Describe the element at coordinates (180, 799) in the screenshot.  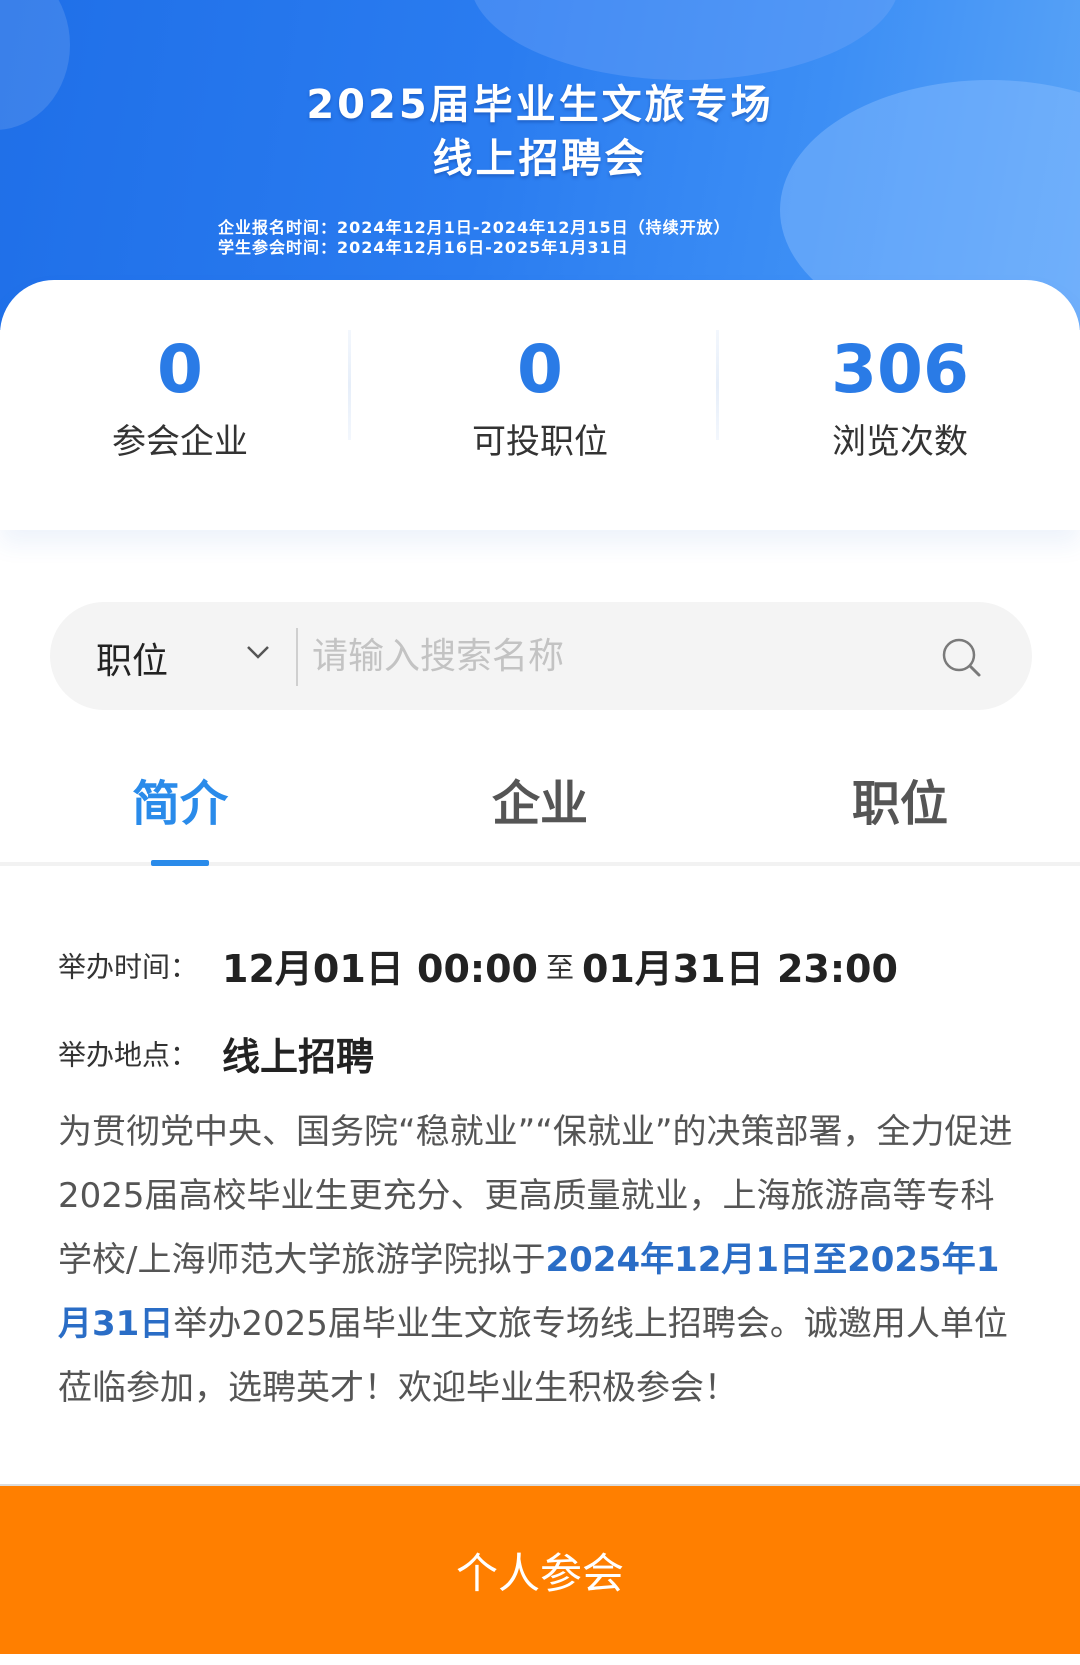
I see `tab-intro: 简介` at that location.